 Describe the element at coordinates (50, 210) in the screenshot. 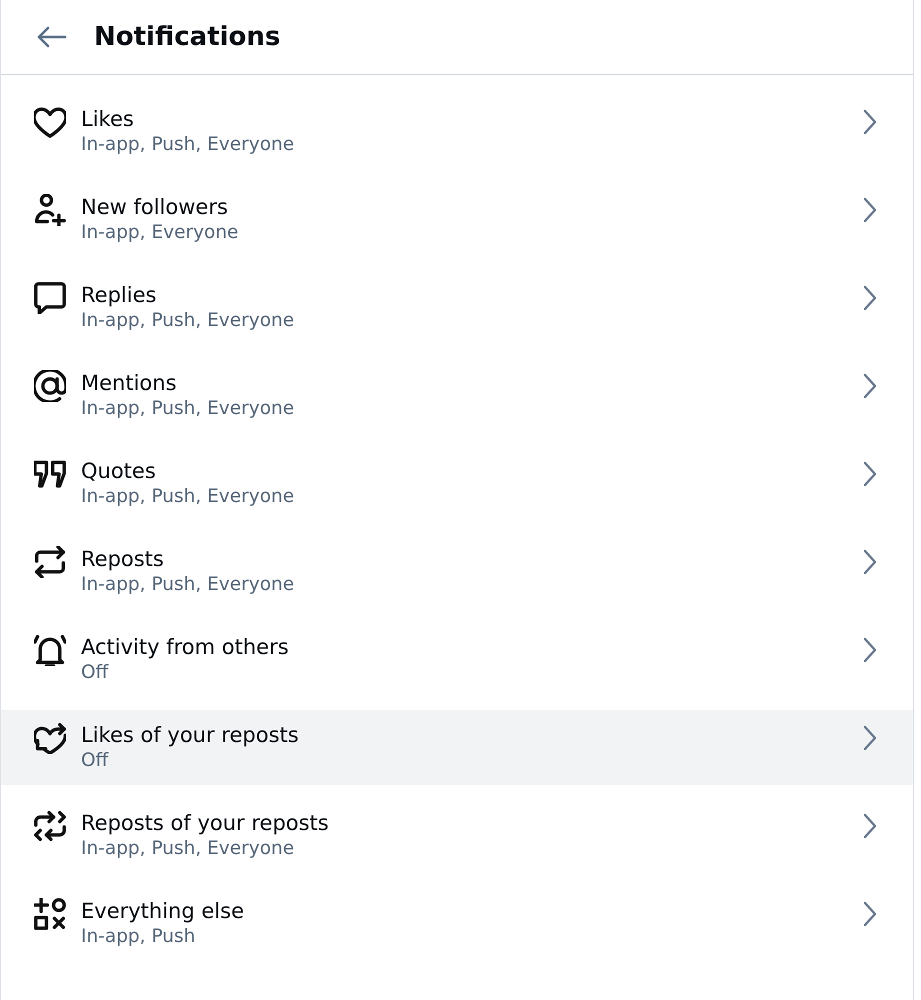

I see `person-plus-icon` at that location.